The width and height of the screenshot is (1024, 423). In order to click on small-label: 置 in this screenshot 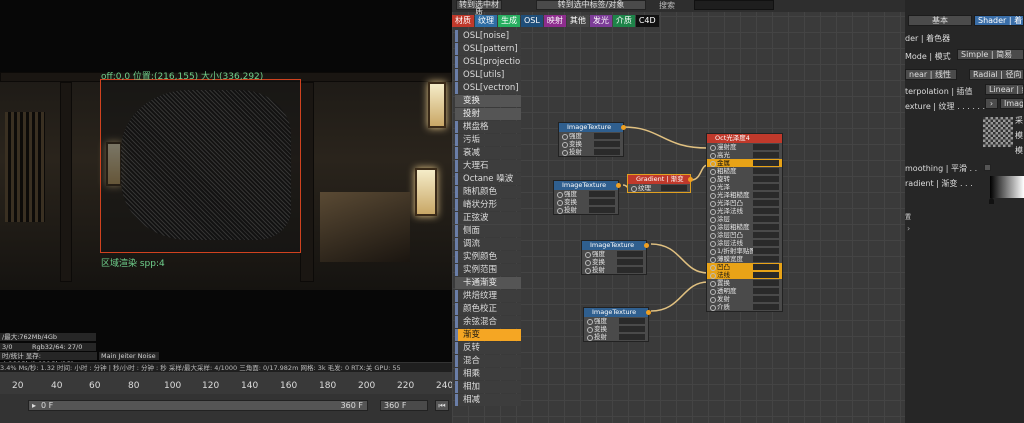, I will do `click(908, 217)`.